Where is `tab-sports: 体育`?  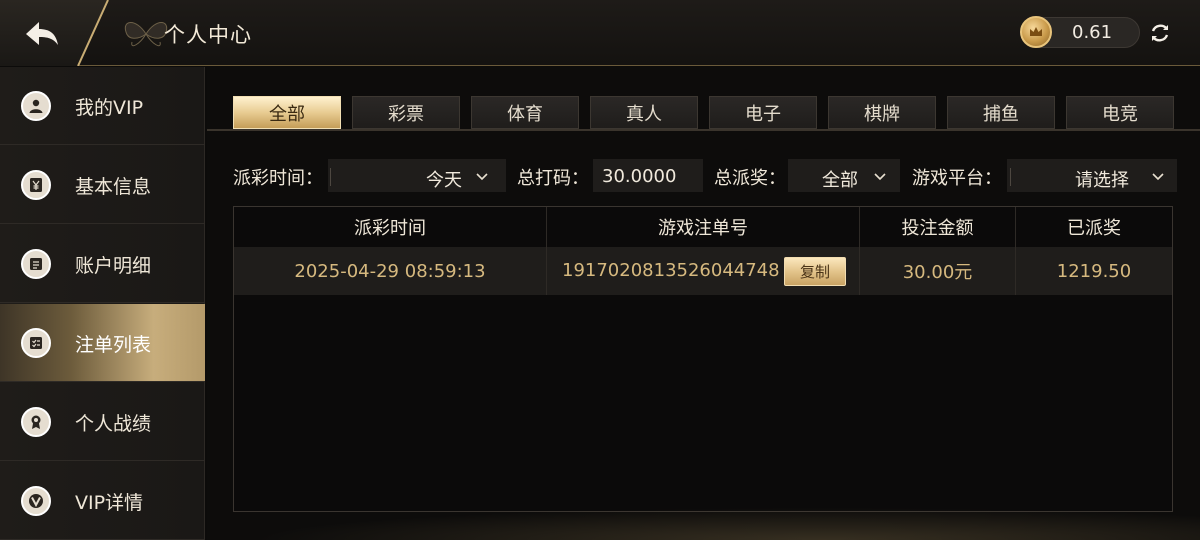
tab-sports: 体育 is located at coordinates (525, 112).